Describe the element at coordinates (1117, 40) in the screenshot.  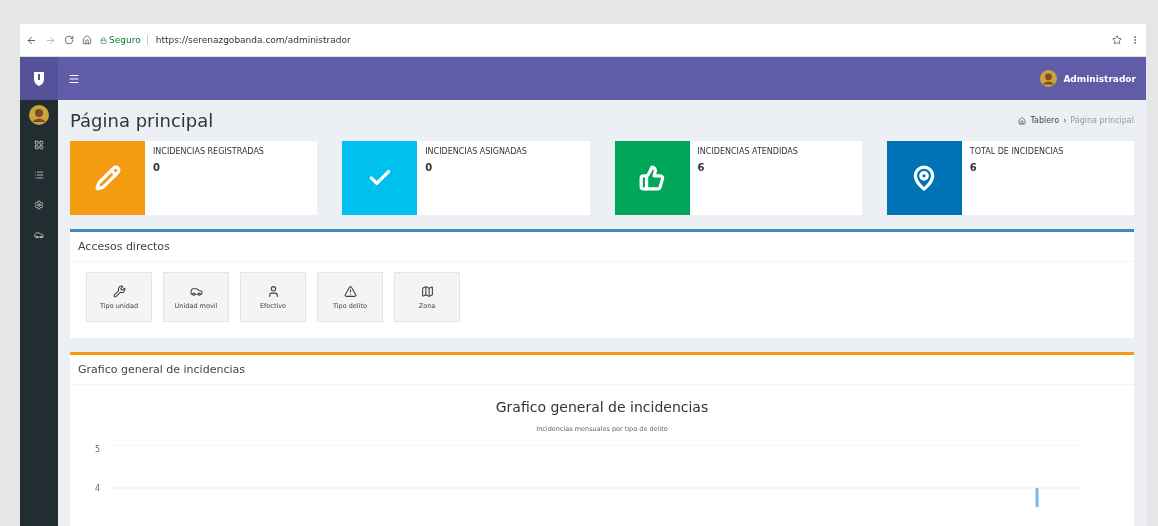
I see `star-icon` at that location.